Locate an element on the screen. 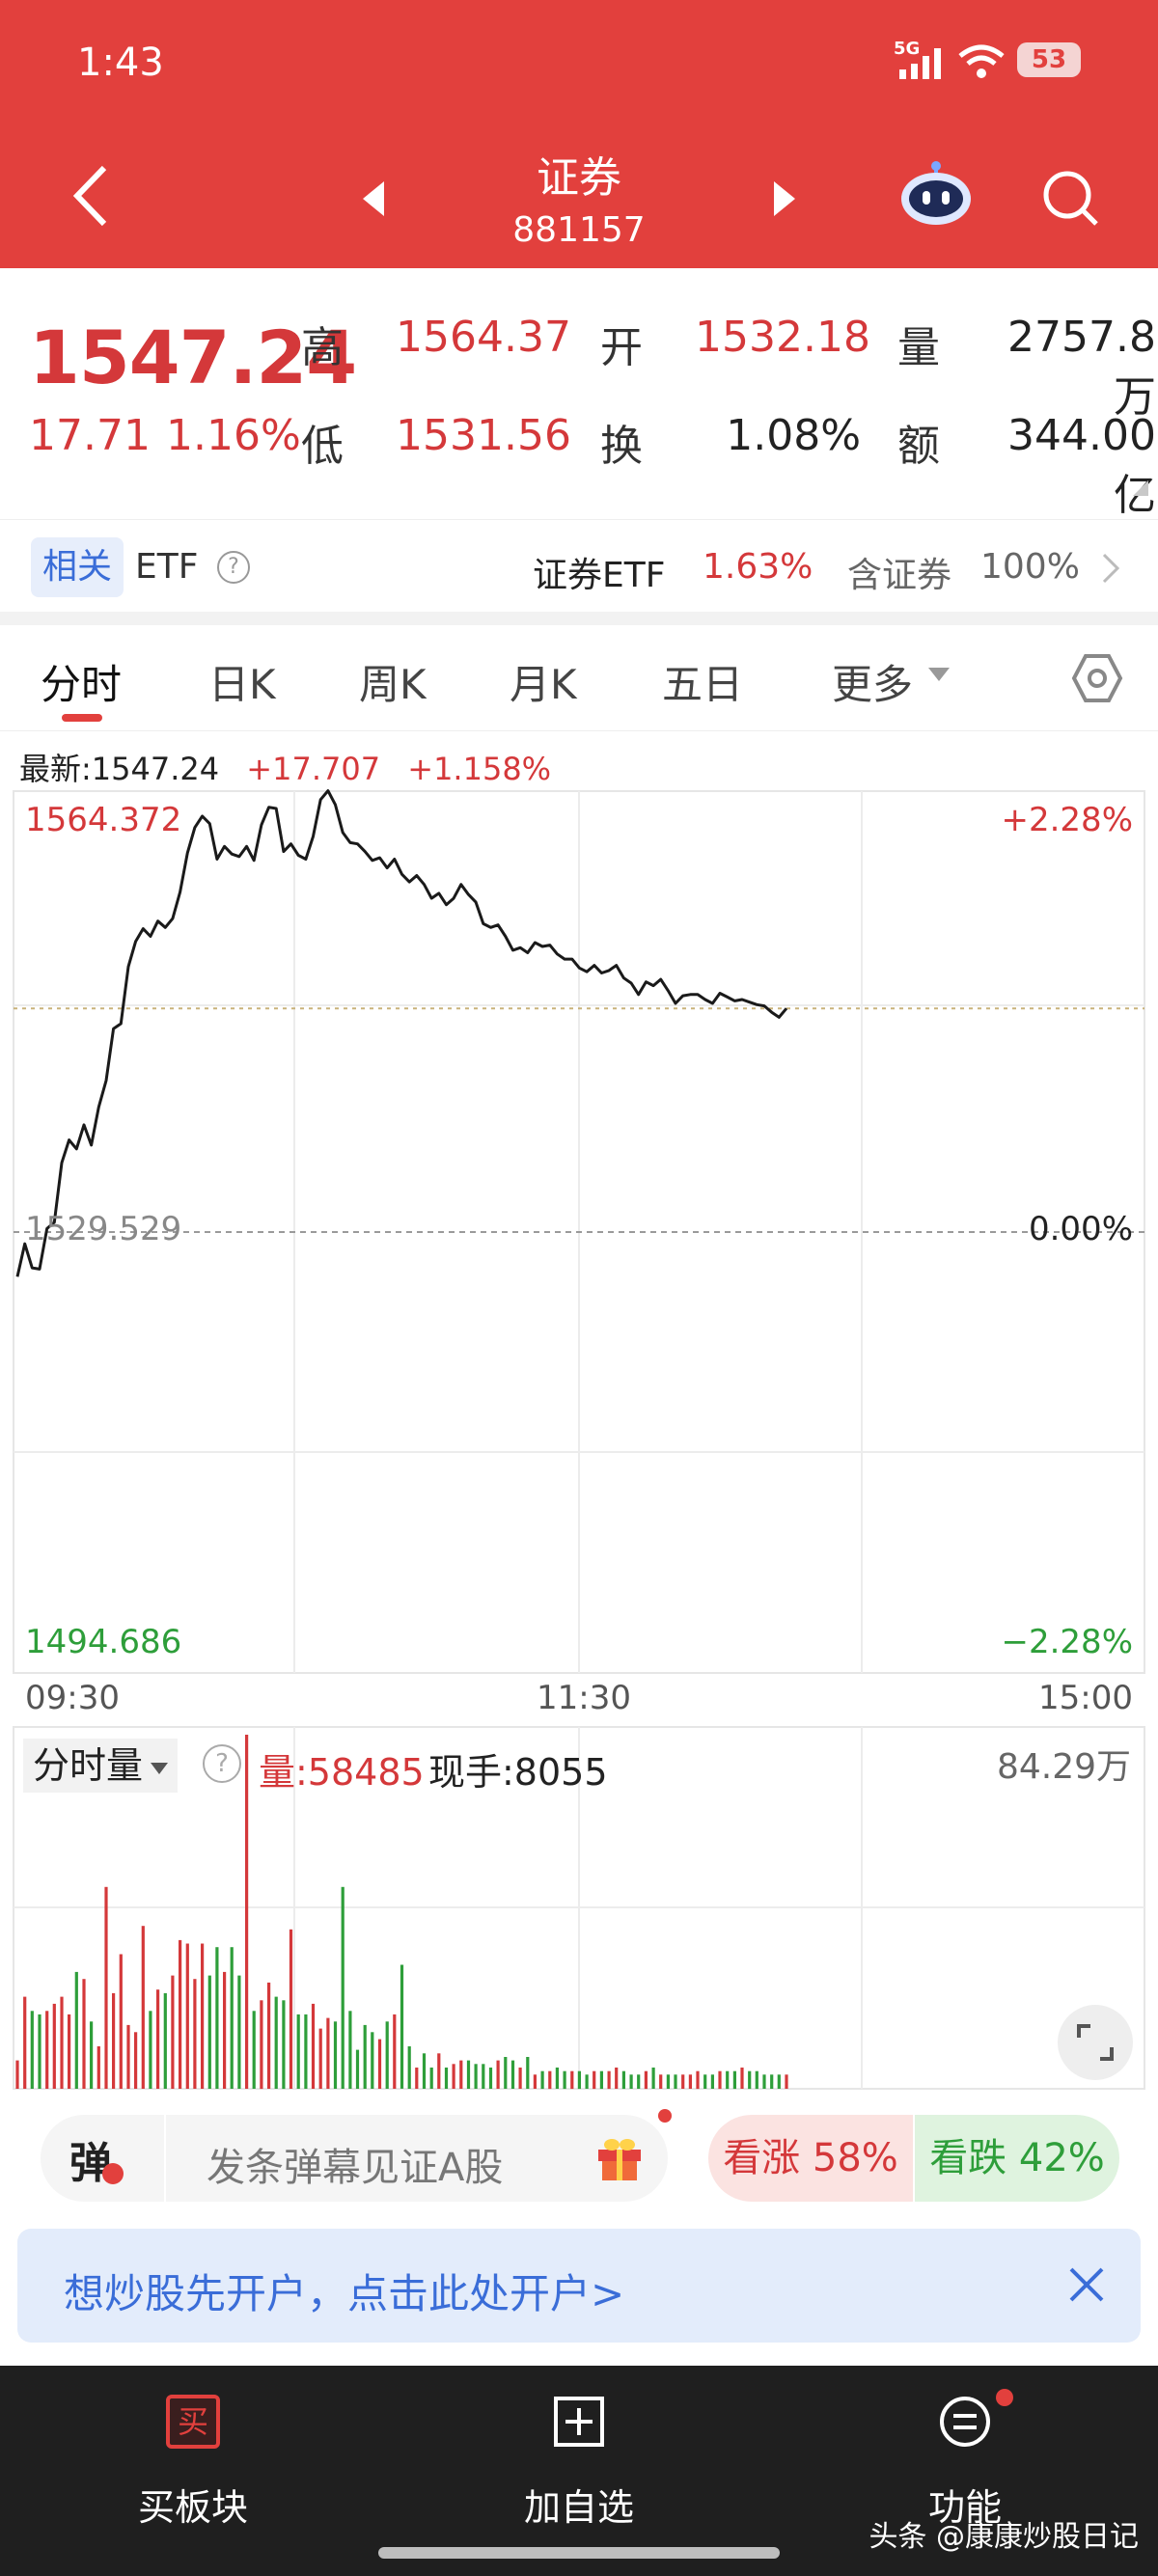 This screenshot has height=2576, width=1158. expand-corner-icon is located at coordinates (1140, 488).